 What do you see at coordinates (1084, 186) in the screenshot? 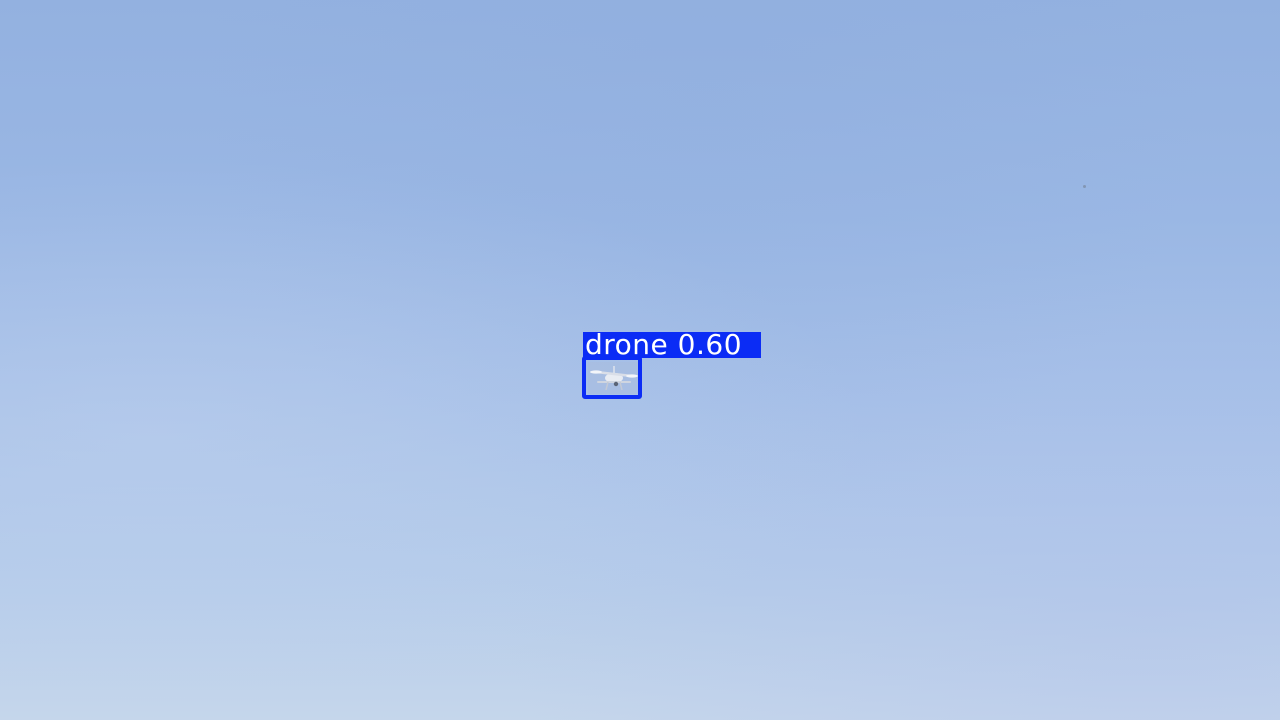
I see `distant-speck` at bounding box center [1084, 186].